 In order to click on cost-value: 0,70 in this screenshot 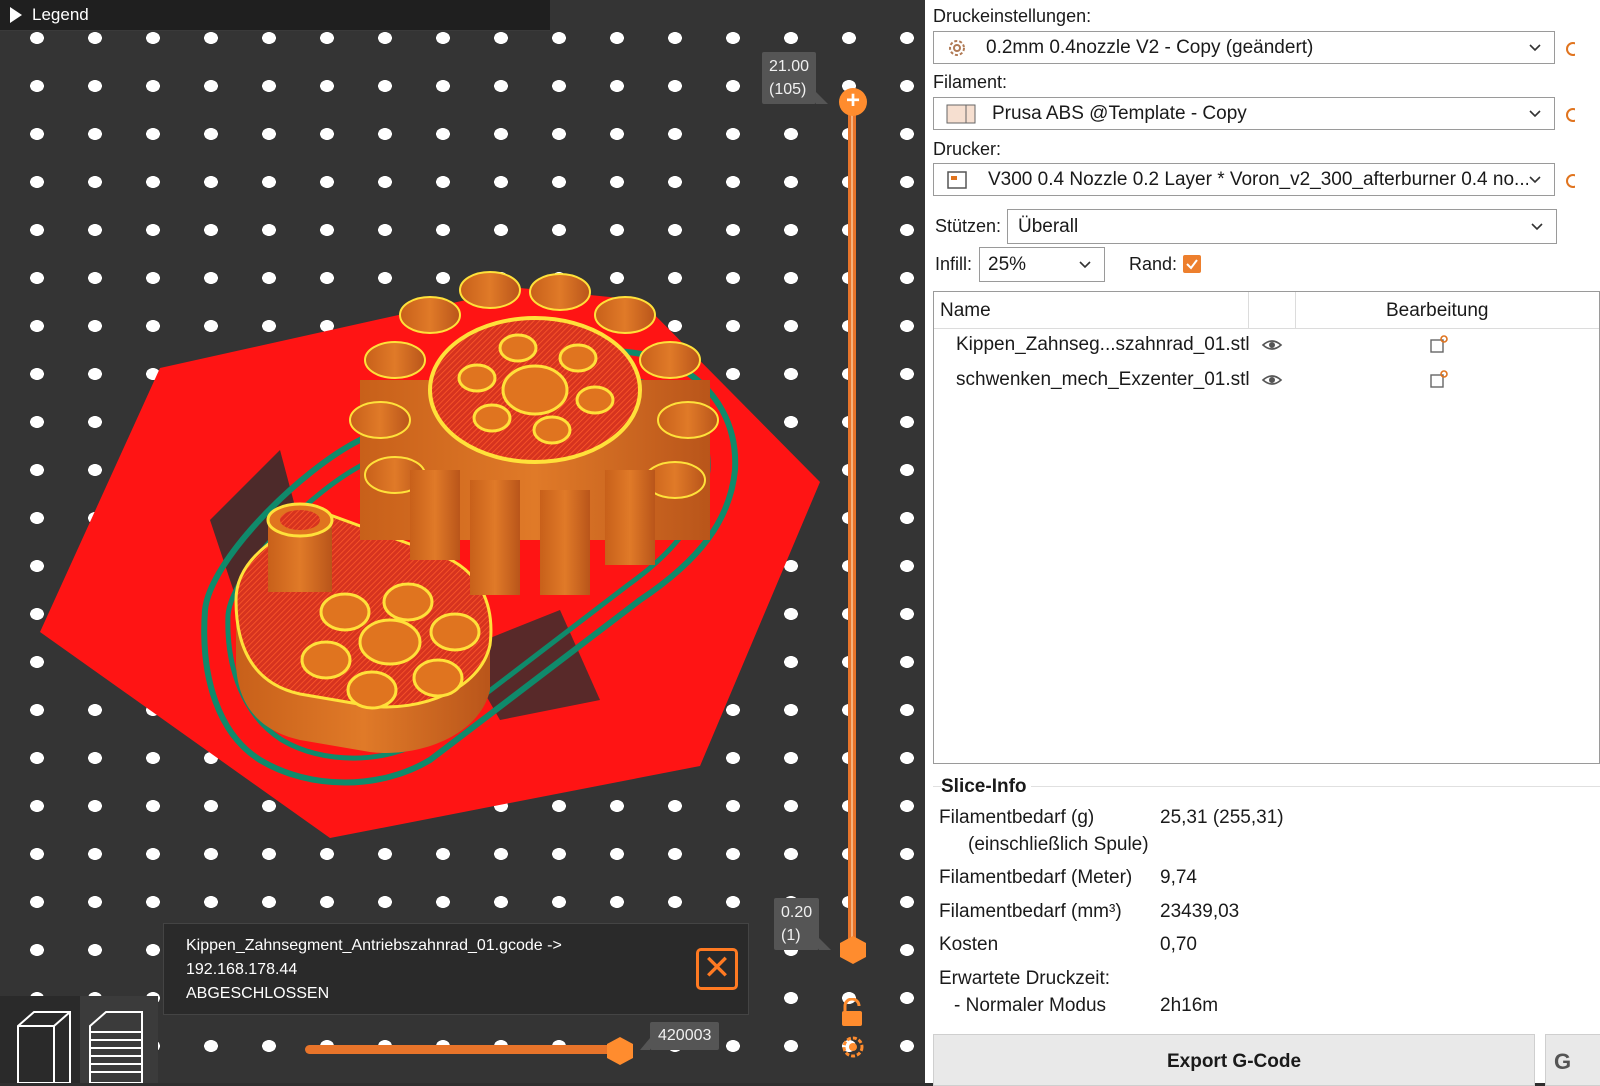, I will do `click(1178, 944)`.